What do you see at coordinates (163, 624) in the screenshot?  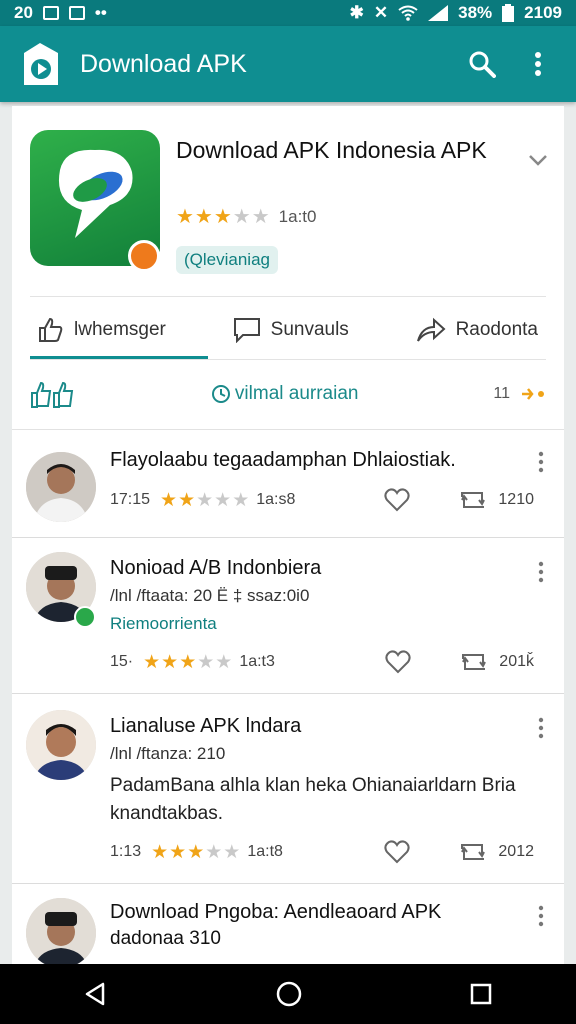 I see `review-tag: Riemoorrienta` at bounding box center [163, 624].